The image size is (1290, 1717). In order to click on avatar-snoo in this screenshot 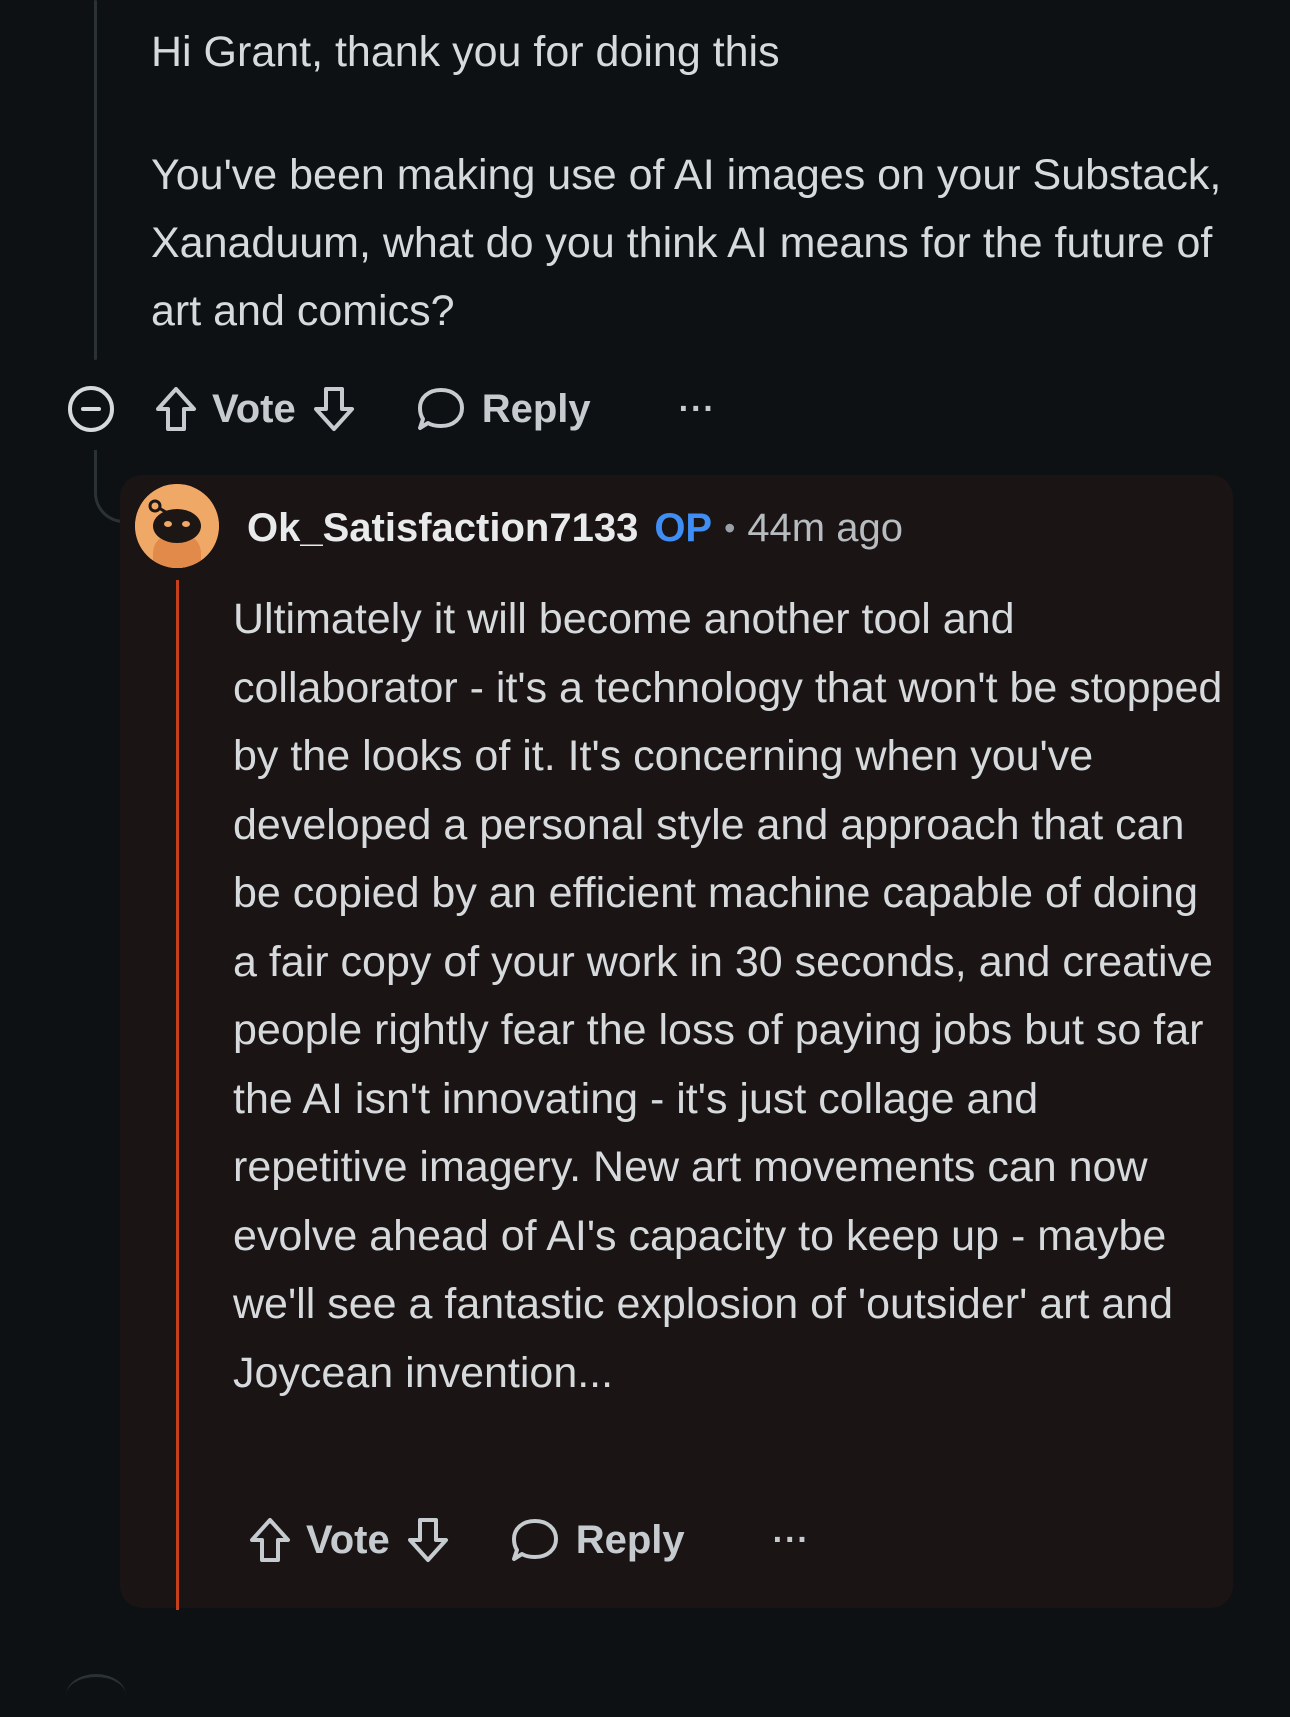, I will do `click(177, 526)`.